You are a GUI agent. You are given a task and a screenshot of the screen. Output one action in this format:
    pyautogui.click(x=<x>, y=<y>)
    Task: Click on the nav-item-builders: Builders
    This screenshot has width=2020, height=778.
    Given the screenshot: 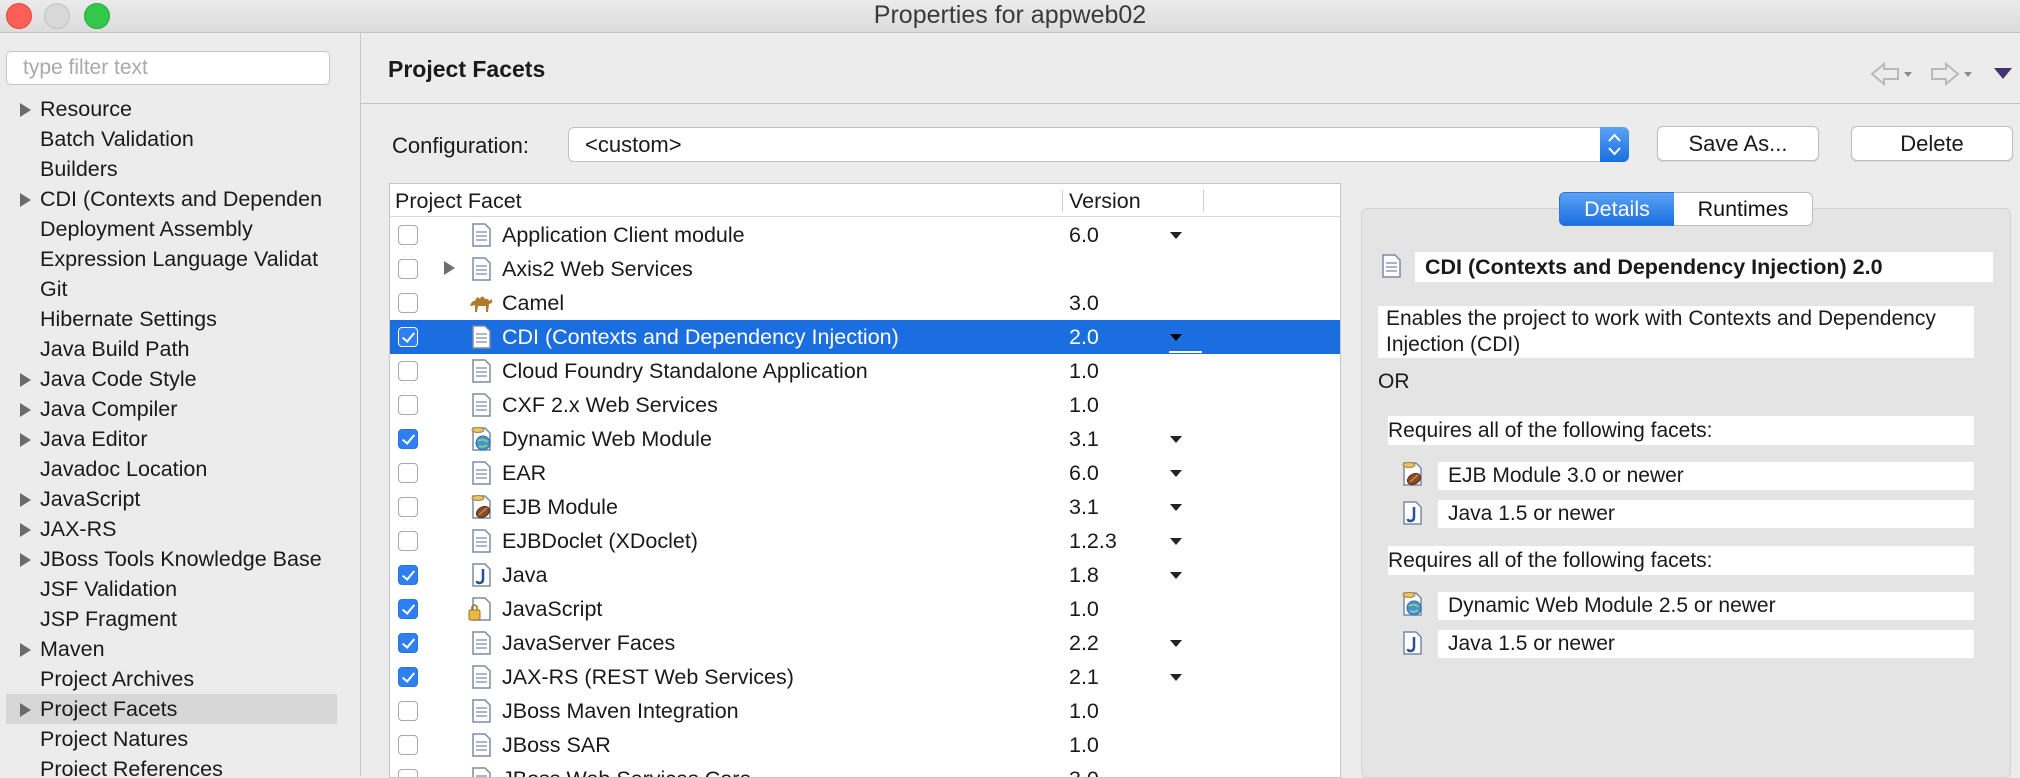 What is the action you would take?
    pyautogui.click(x=168, y=169)
    